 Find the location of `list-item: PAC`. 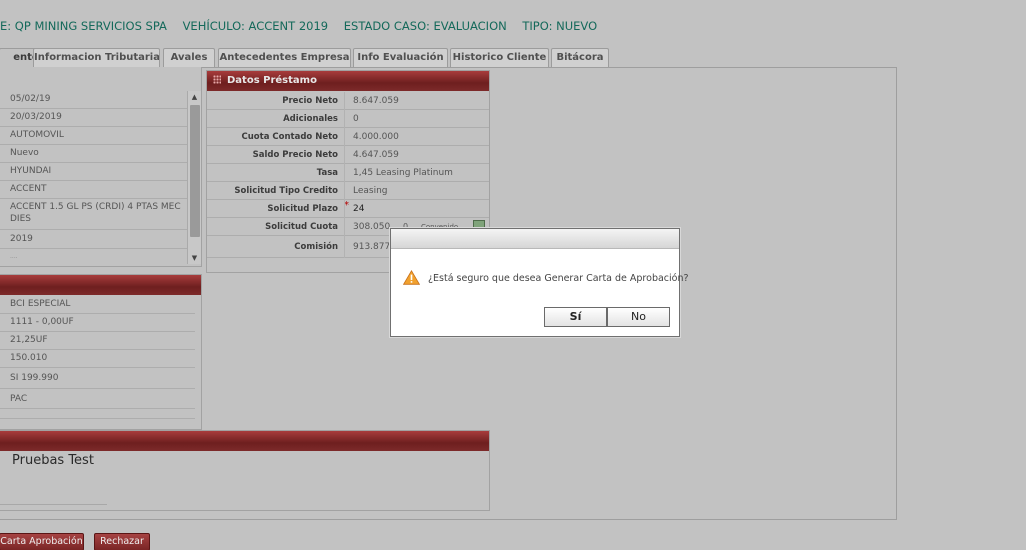

list-item: PAC is located at coordinates (97, 399).